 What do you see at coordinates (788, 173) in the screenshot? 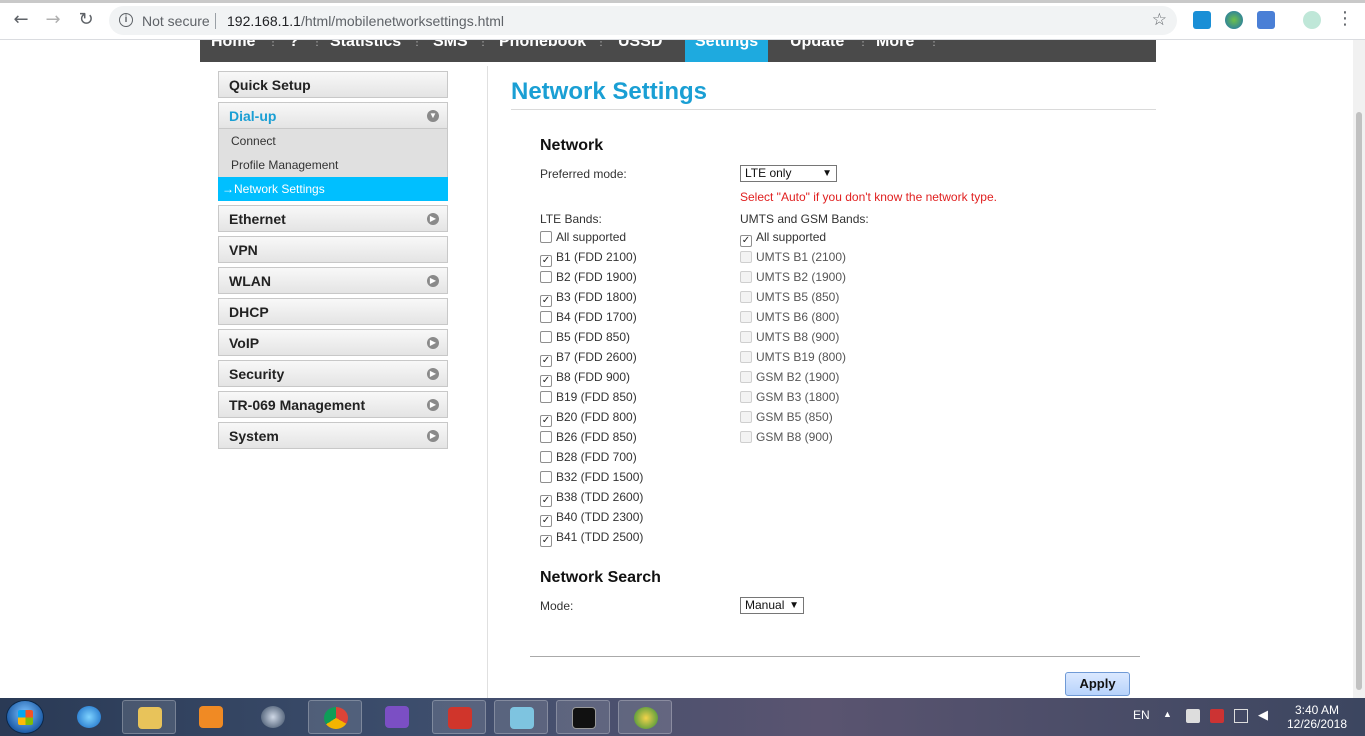
I see `preferred-mode-select: LTE only ▼` at bounding box center [788, 173].